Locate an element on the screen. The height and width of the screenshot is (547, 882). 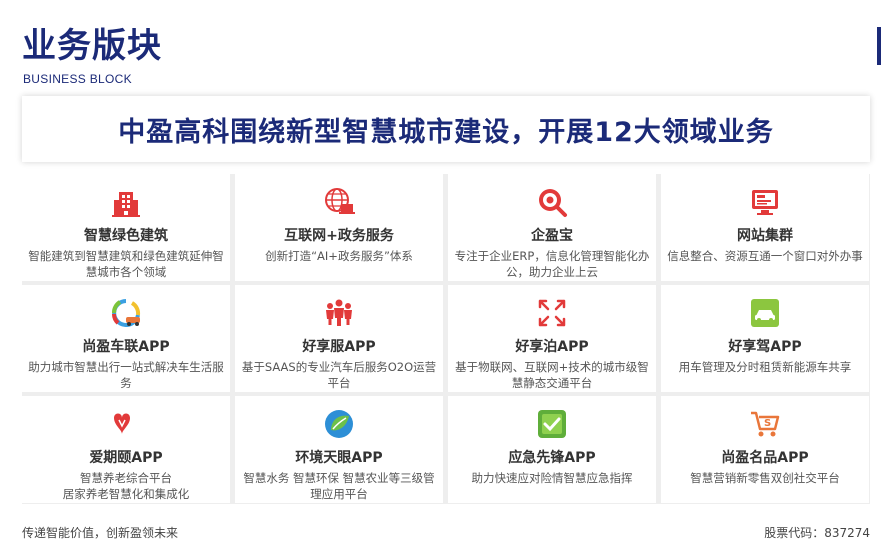
footer-stock-code: 股票代码：837274 is located at coordinates (817, 533).